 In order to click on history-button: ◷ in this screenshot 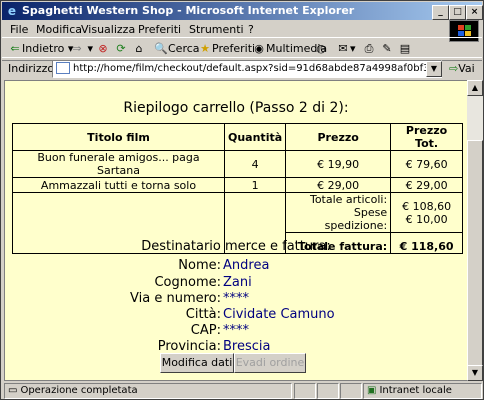, I will do `click(321, 49)`.